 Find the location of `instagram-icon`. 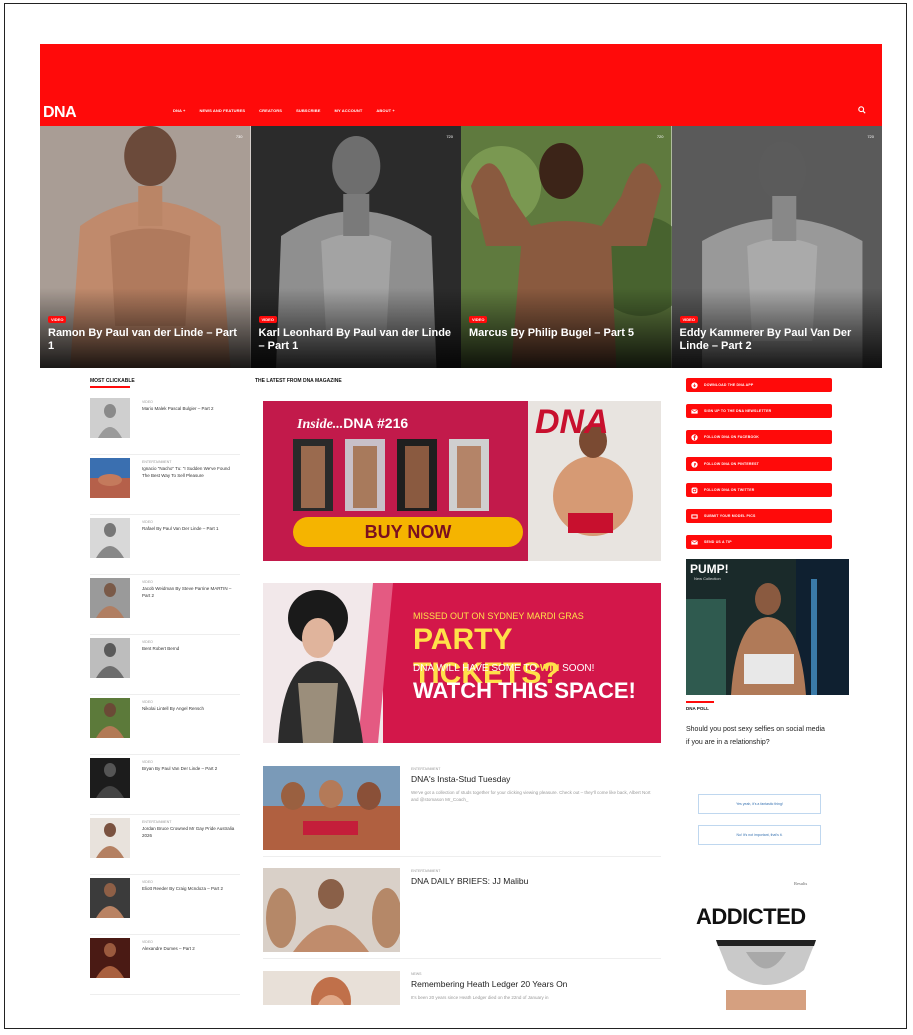

instagram-icon is located at coordinates (694, 490).